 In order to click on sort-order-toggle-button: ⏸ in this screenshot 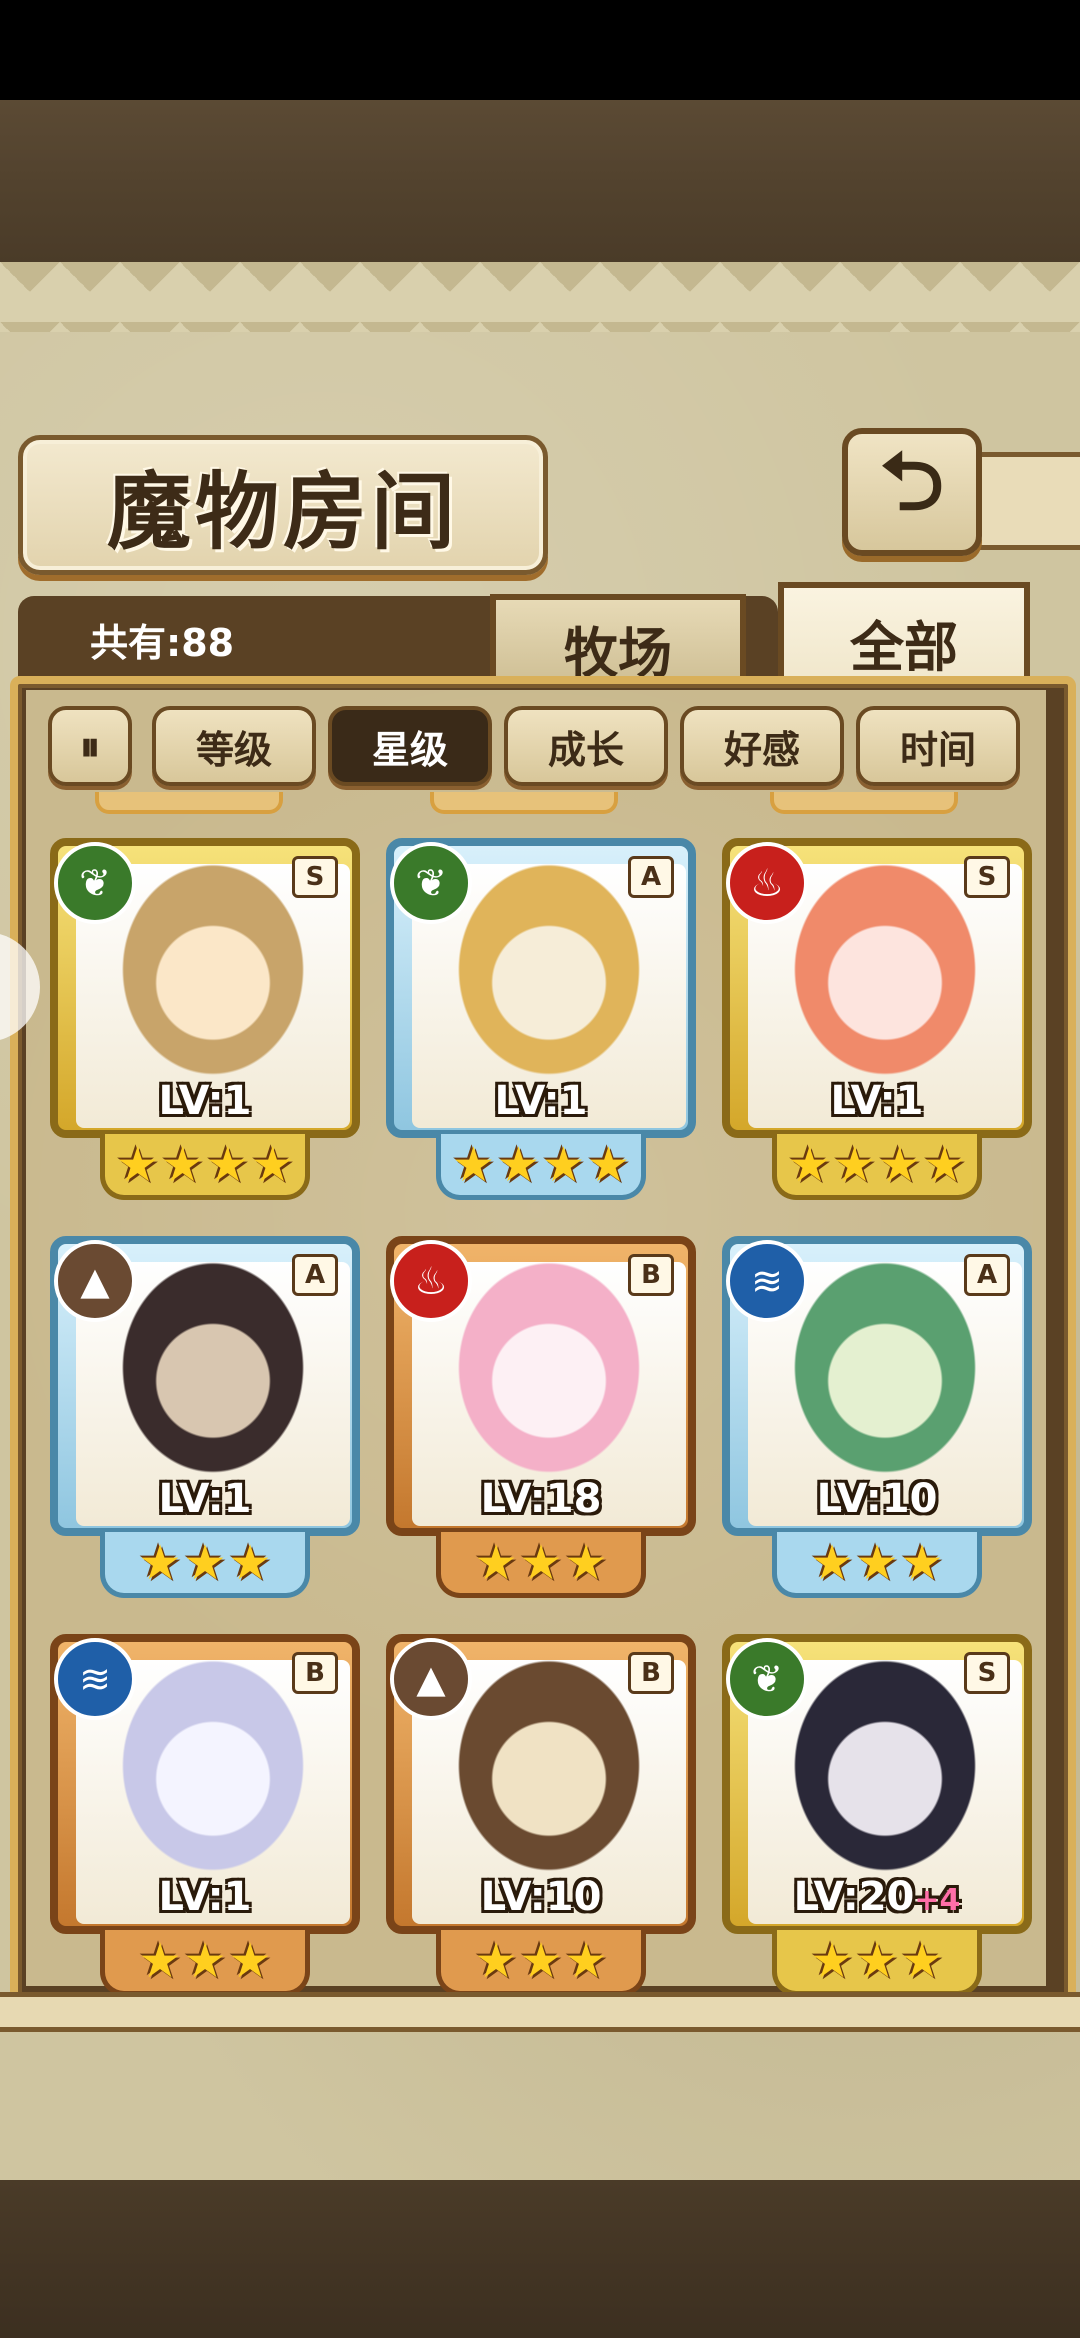, I will do `click(90, 746)`.